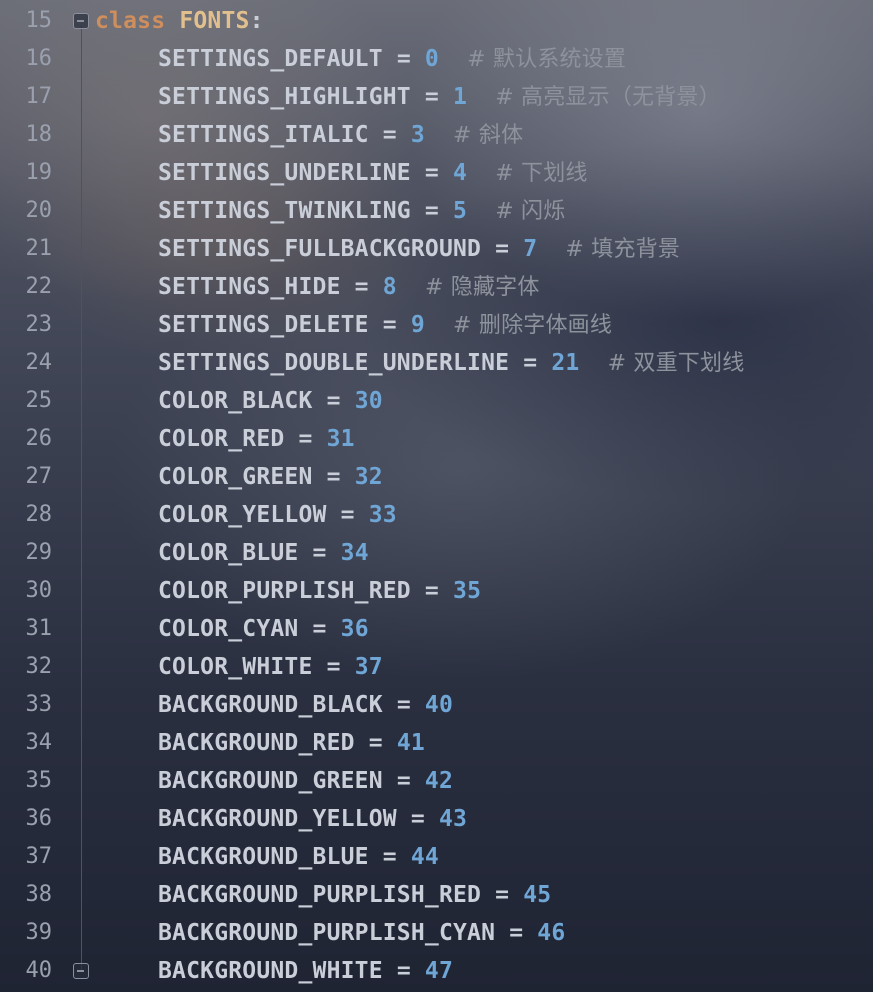 The image size is (873, 992). What do you see at coordinates (354, 553) in the screenshot?
I see `constant-value: 34` at bounding box center [354, 553].